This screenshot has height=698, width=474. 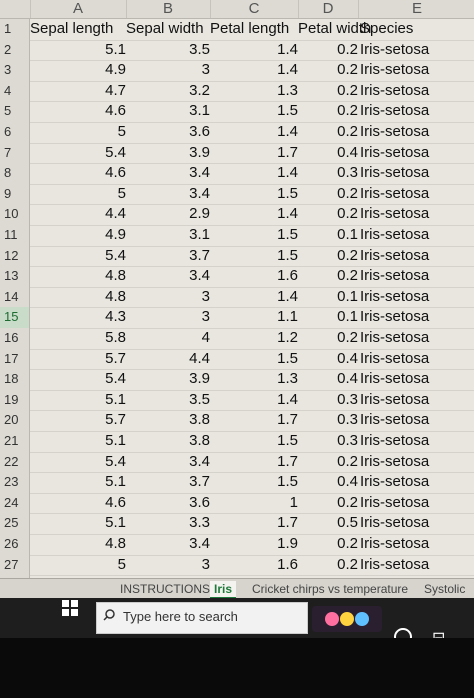 What do you see at coordinates (328, 523) in the screenshot?
I see `table-cell: 0.5` at bounding box center [328, 523].